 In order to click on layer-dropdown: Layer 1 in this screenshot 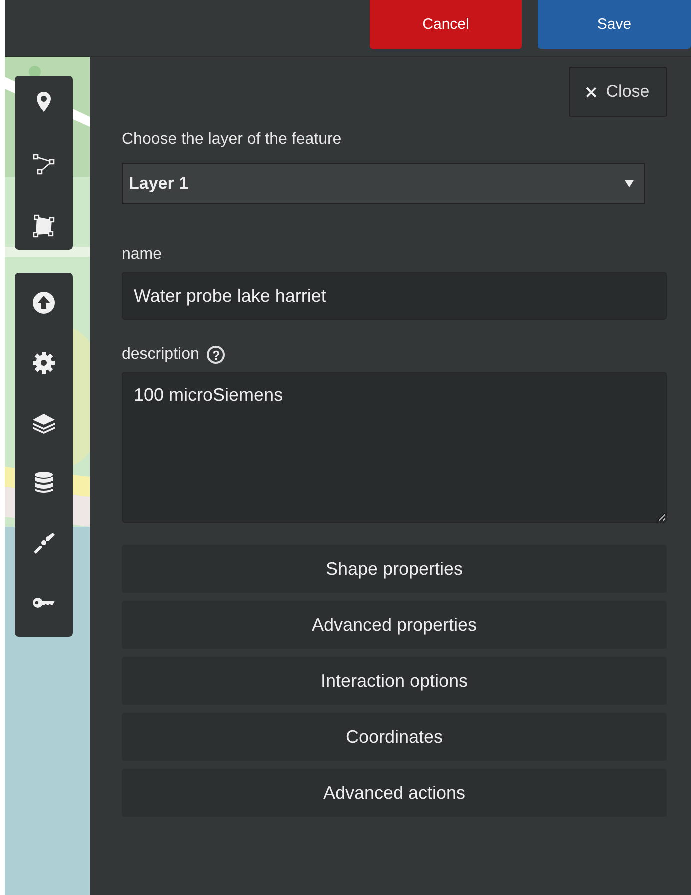, I will do `click(383, 183)`.